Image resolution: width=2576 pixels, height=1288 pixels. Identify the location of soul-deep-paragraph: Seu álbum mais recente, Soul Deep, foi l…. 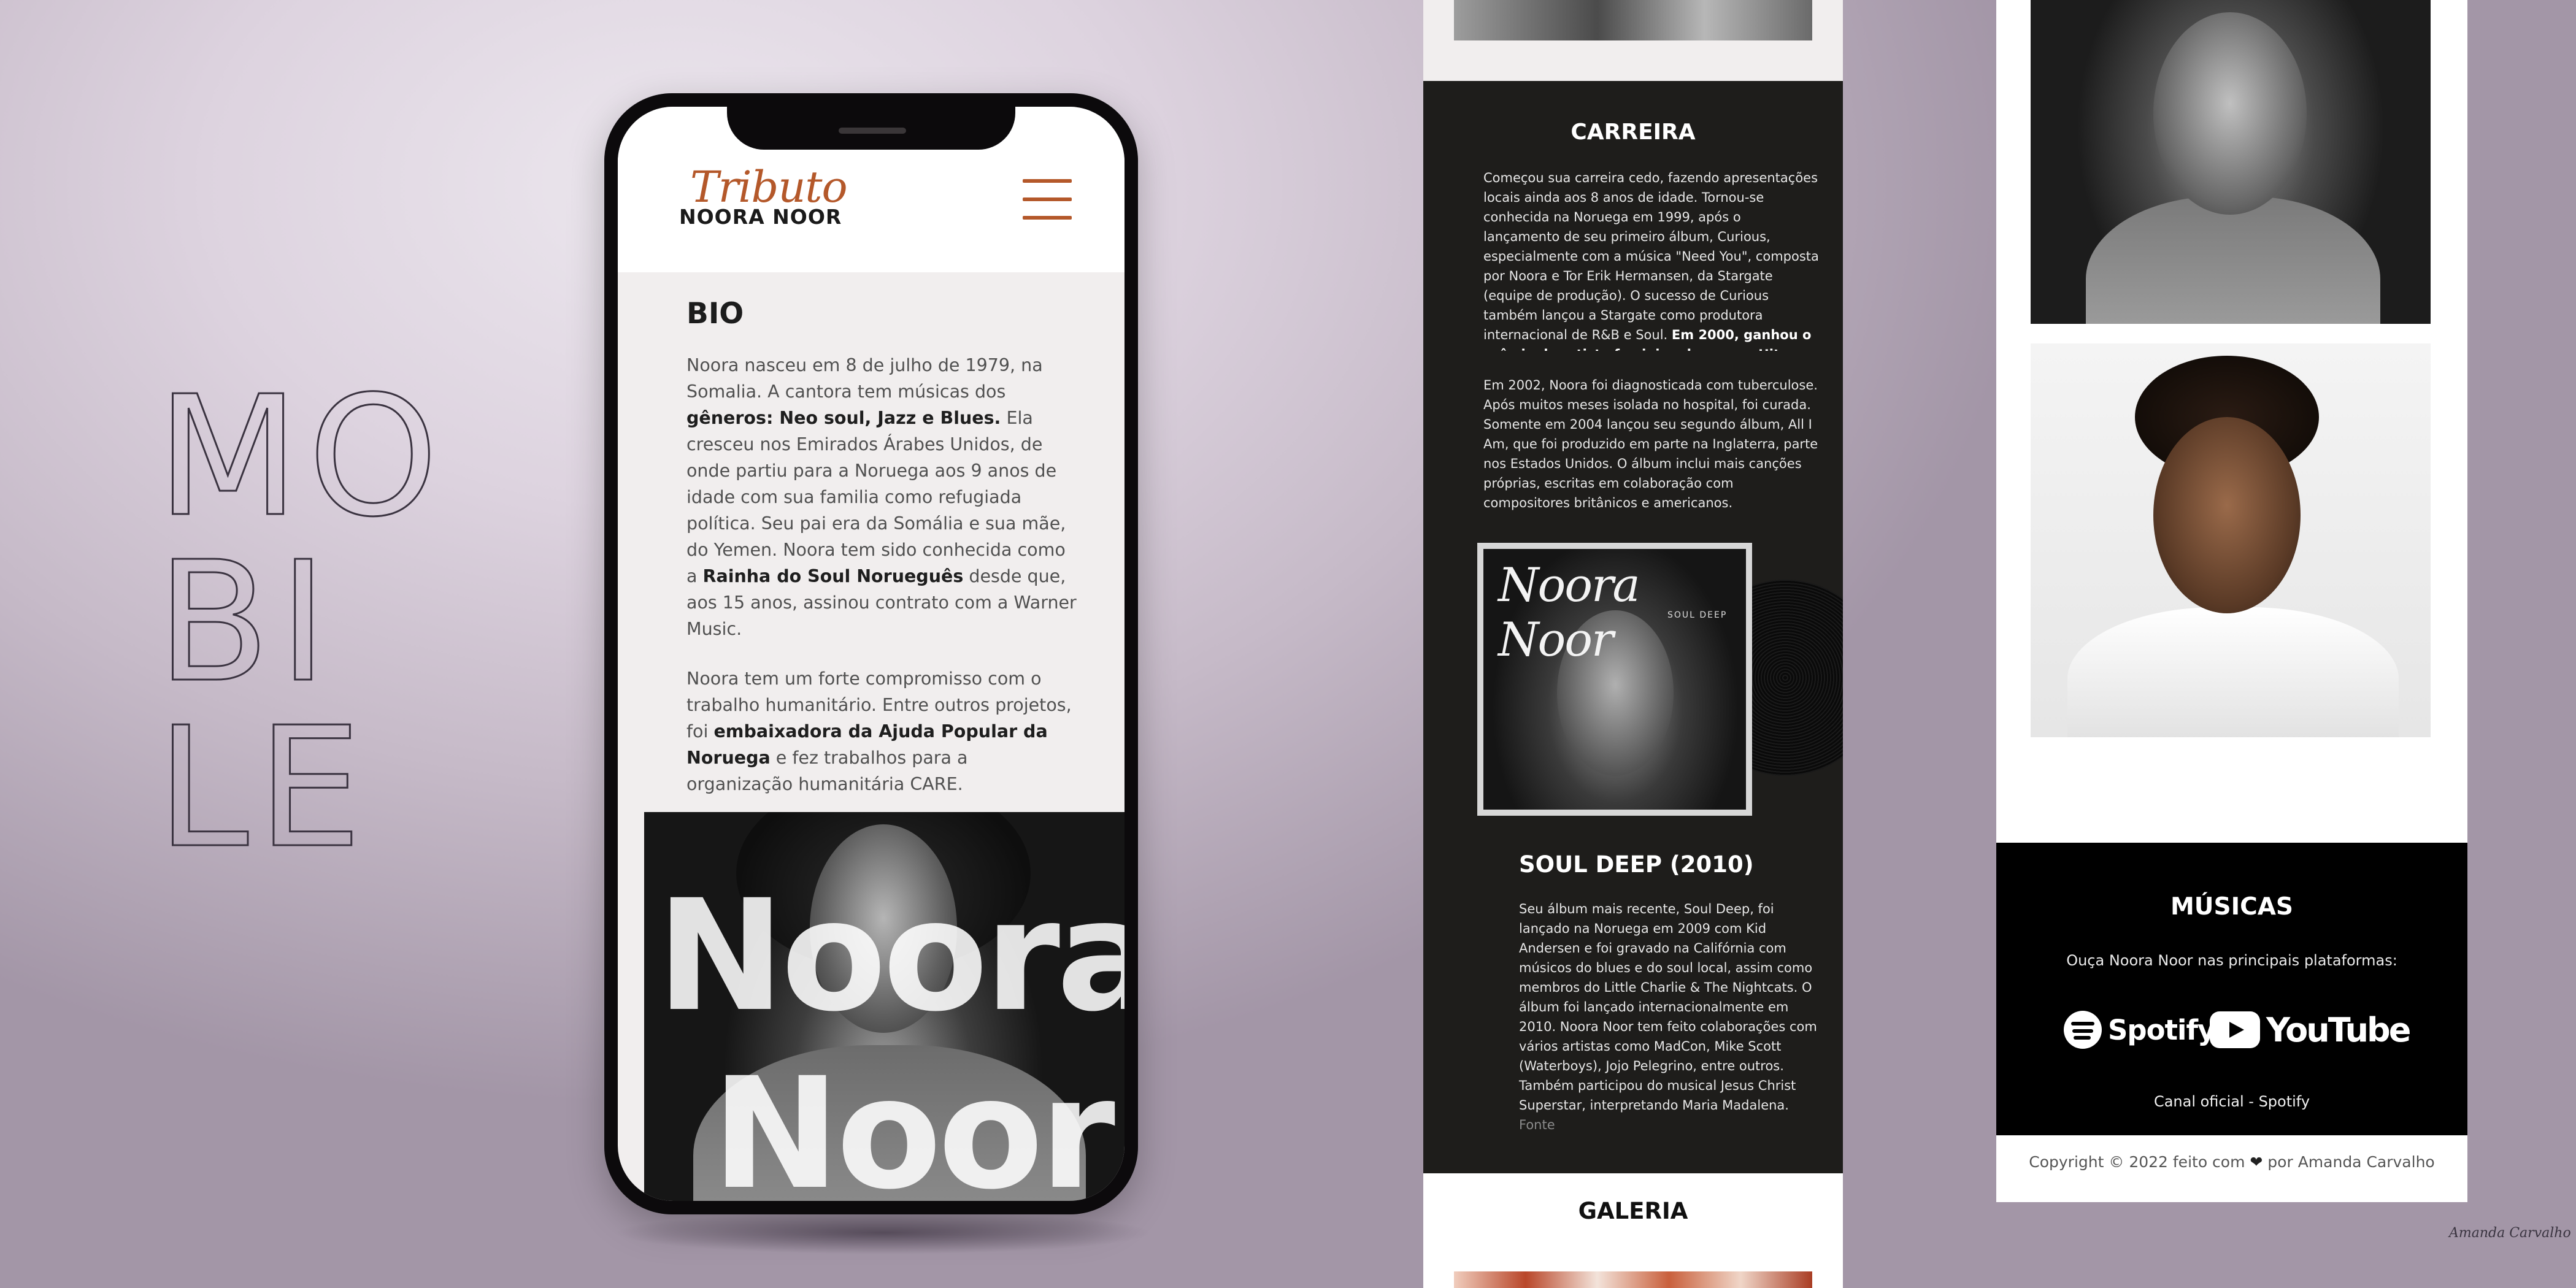
(1668, 1017).